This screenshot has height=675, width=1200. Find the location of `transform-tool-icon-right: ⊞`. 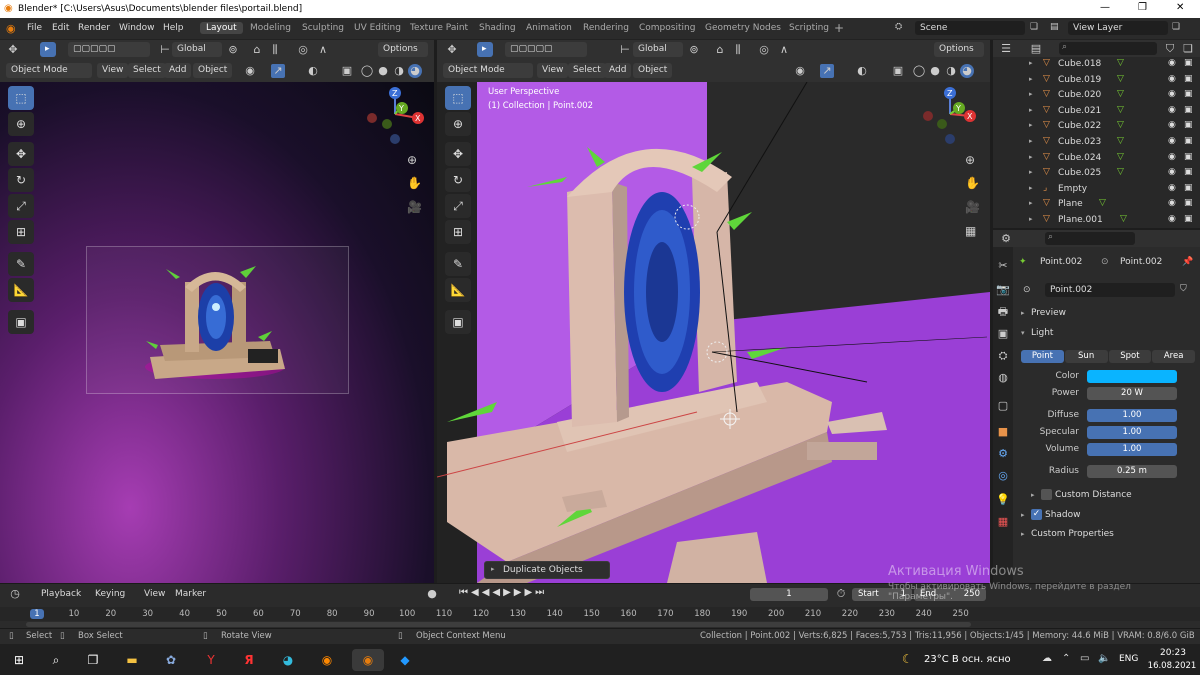

transform-tool-icon-right: ⊞ is located at coordinates (458, 232).